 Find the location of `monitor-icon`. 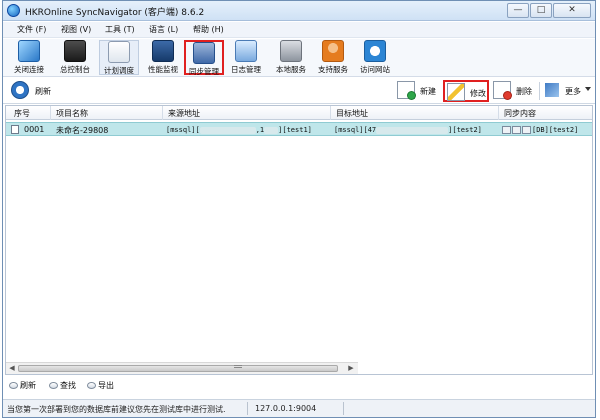

monitor-icon is located at coordinates (75, 51).